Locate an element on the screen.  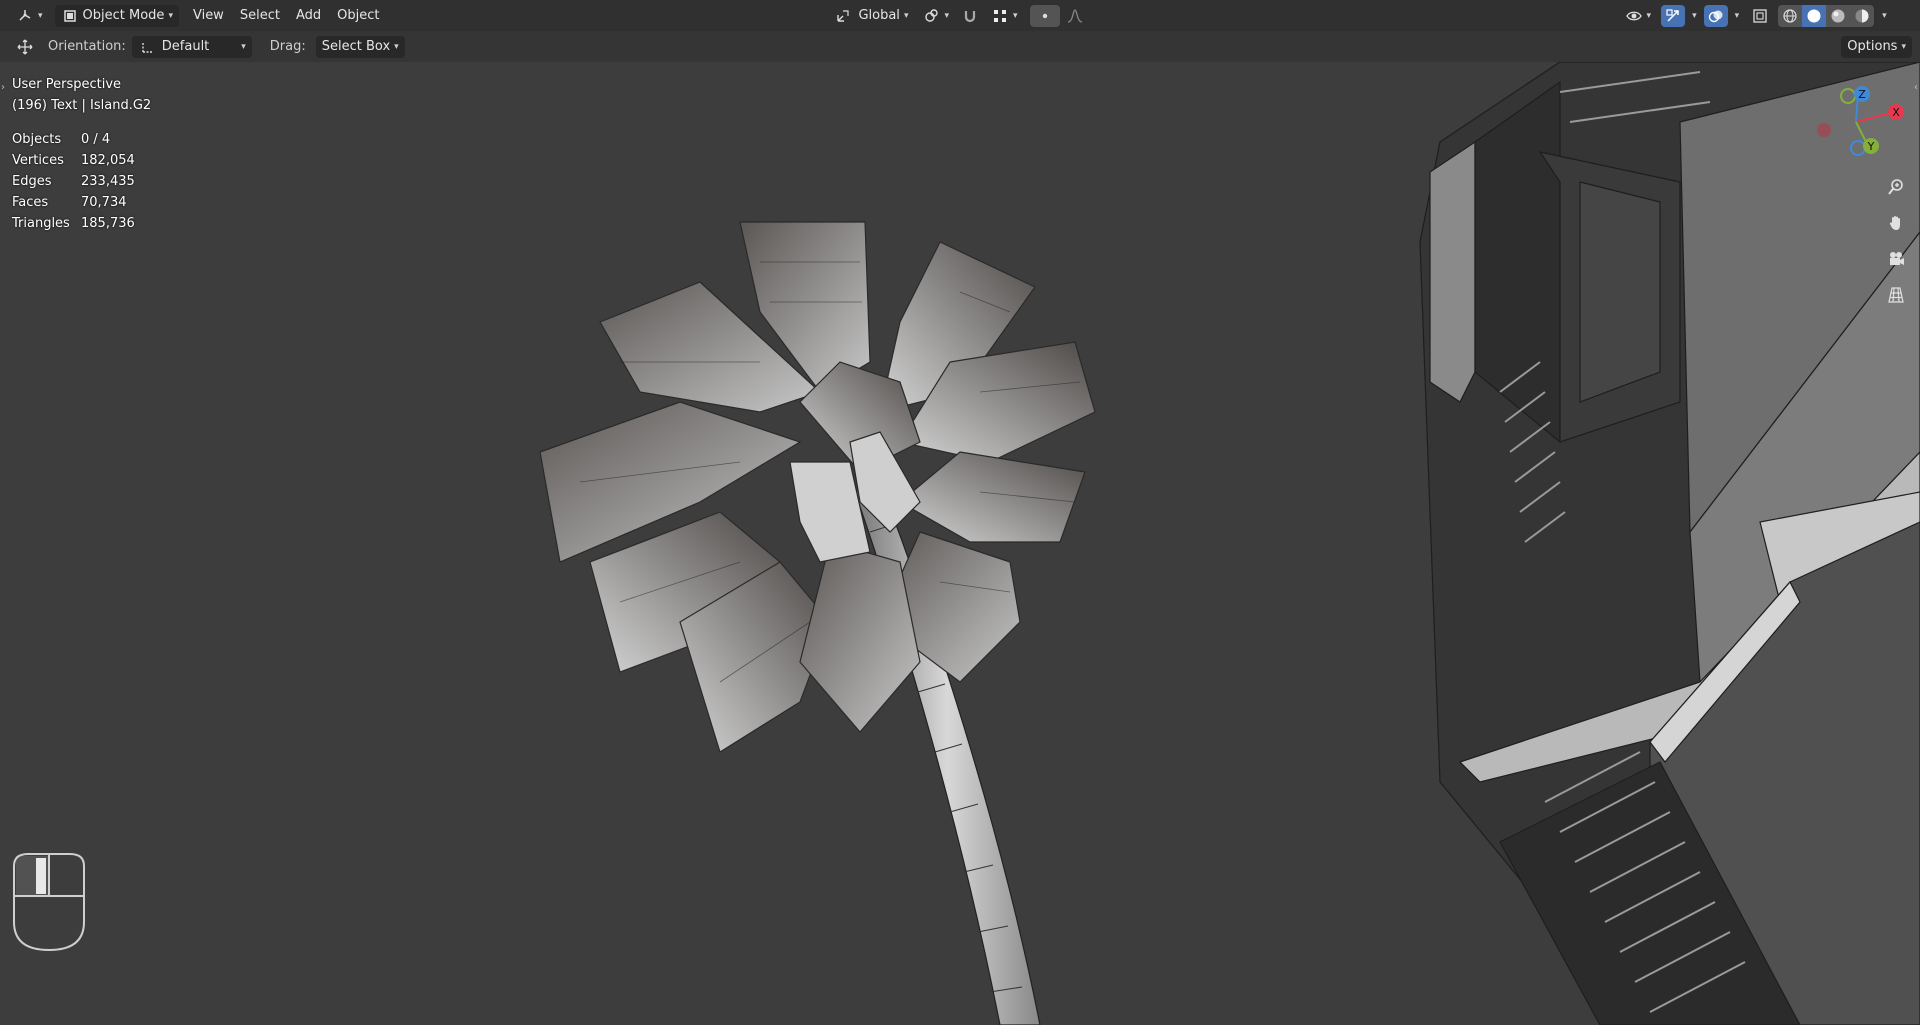
orientation-global-icon is located at coordinates (843, 16).